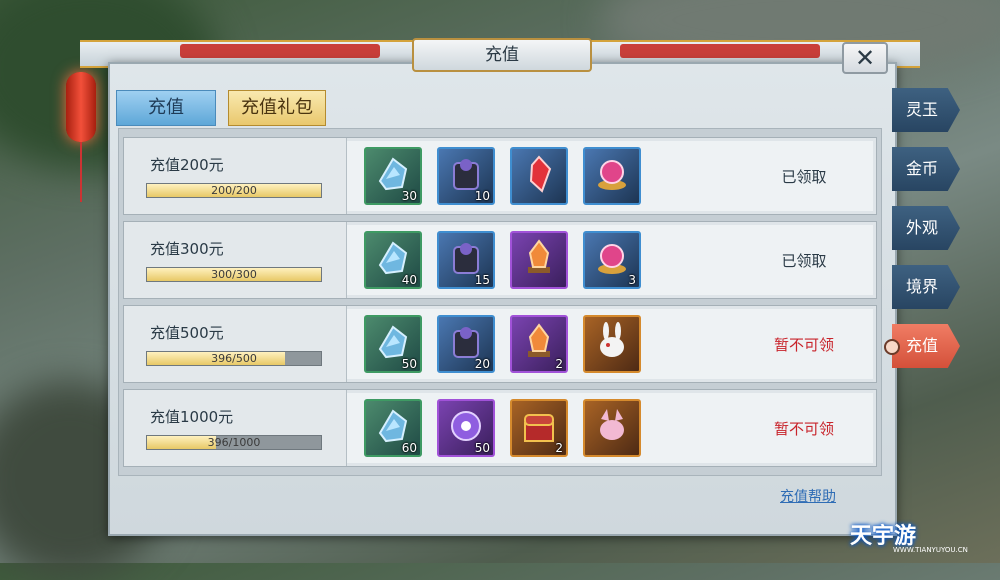  What do you see at coordinates (277, 108) in the screenshot?
I see `tab-recharge-pack: 充值礼包` at bounding box center [277, 108].